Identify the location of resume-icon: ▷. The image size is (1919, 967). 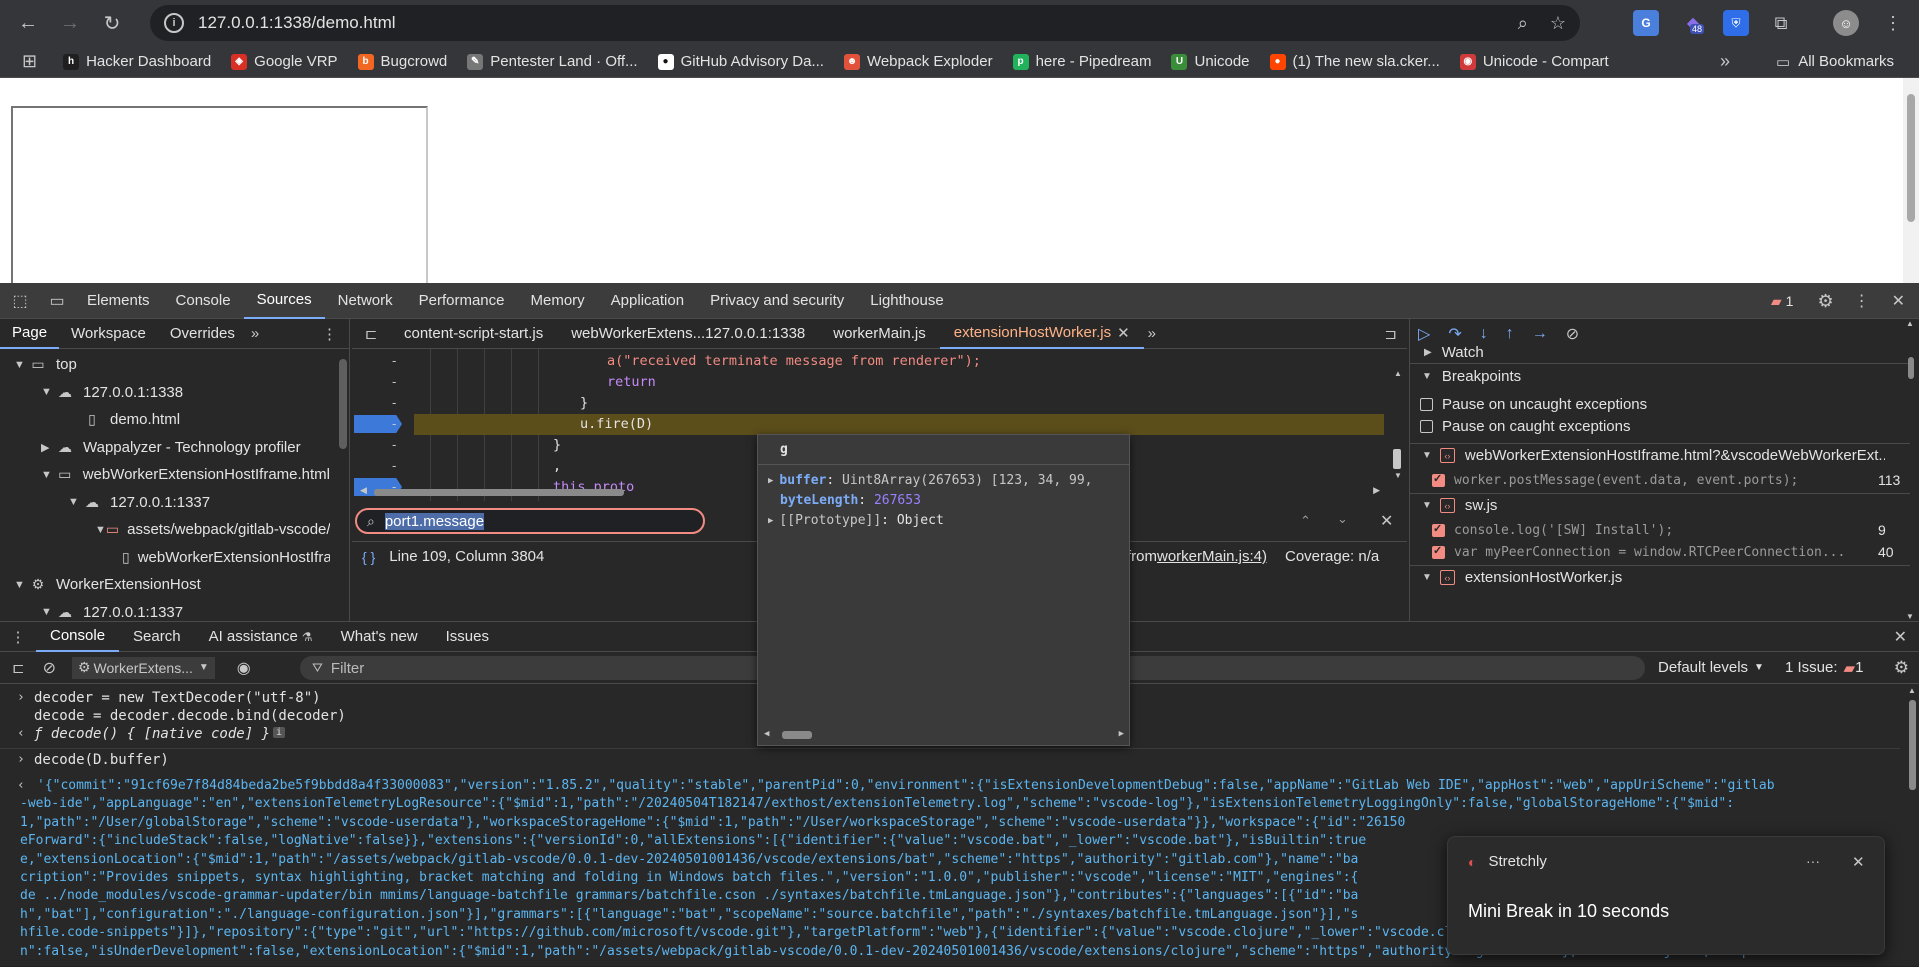
(1424, 334).